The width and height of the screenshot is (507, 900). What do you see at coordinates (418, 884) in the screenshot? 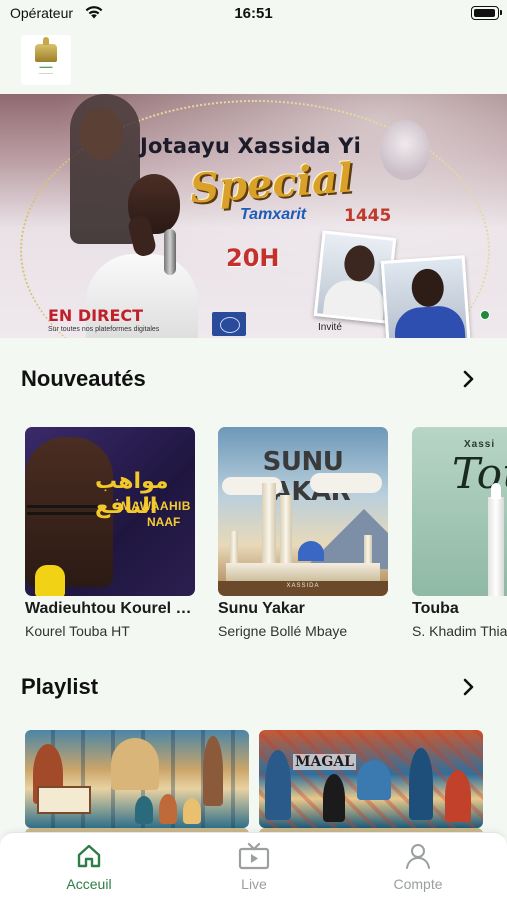
I see `tab-label: Compte` at bounding box center [418, 884].